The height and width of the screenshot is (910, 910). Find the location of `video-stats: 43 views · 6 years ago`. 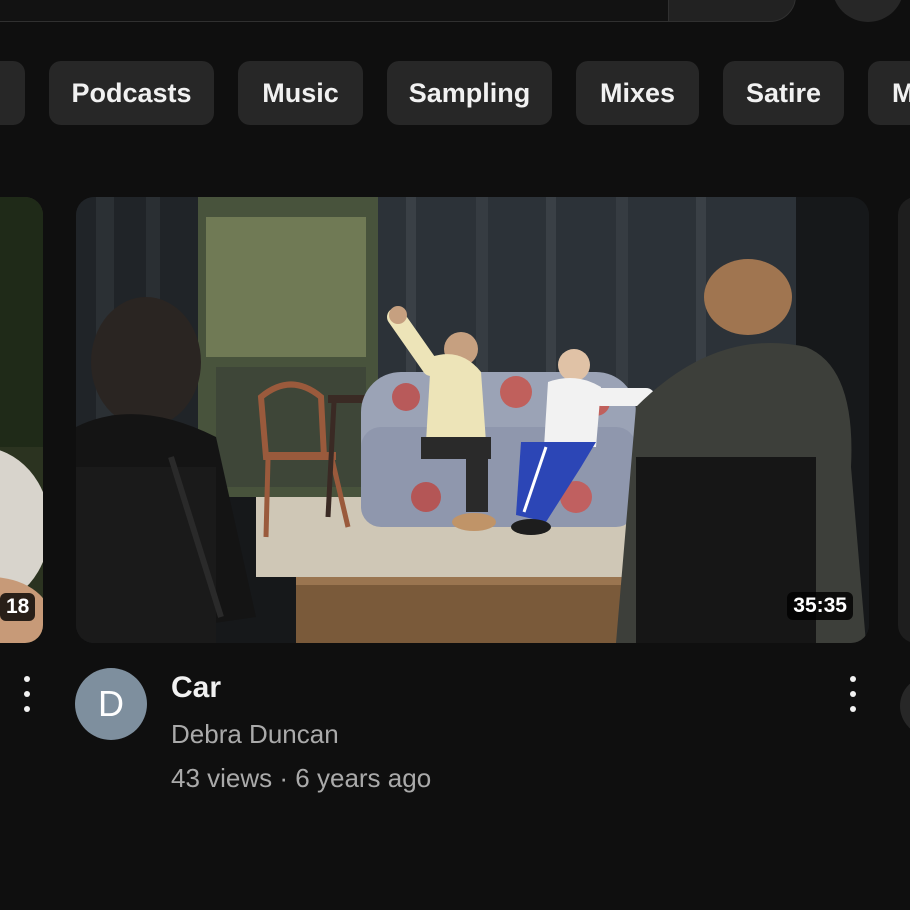

video-stats: 43 views · 6 years ago is located at coordinates (301, 778).